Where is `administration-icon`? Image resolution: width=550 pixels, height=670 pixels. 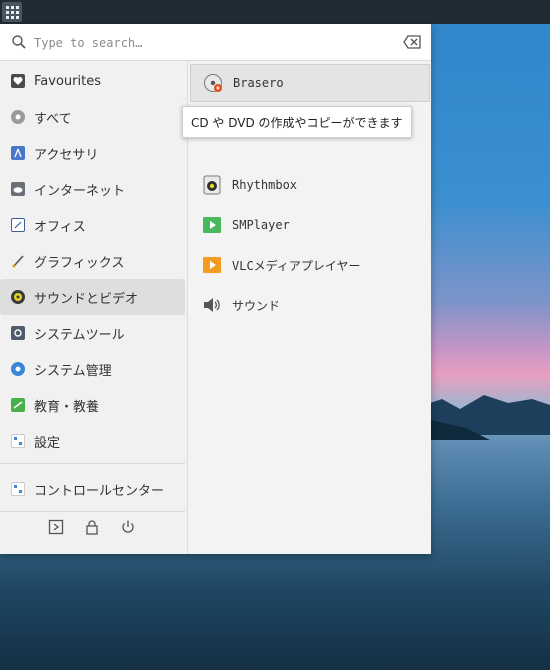 administration-icon is located at coordinates (18, 369).